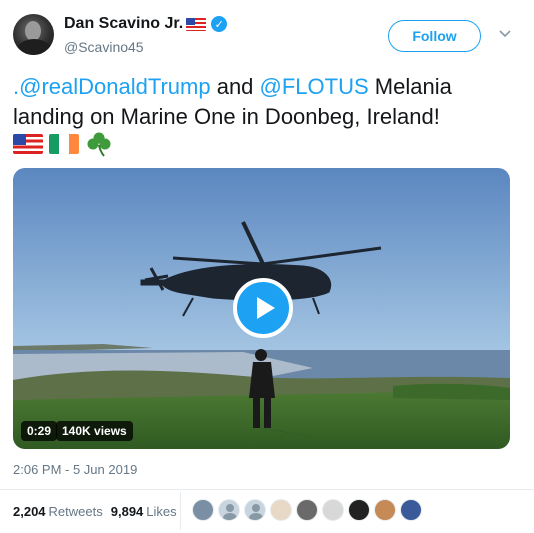 The width and height of the screenshot is (534, 533). I want to click on divider, so click(267, 489).